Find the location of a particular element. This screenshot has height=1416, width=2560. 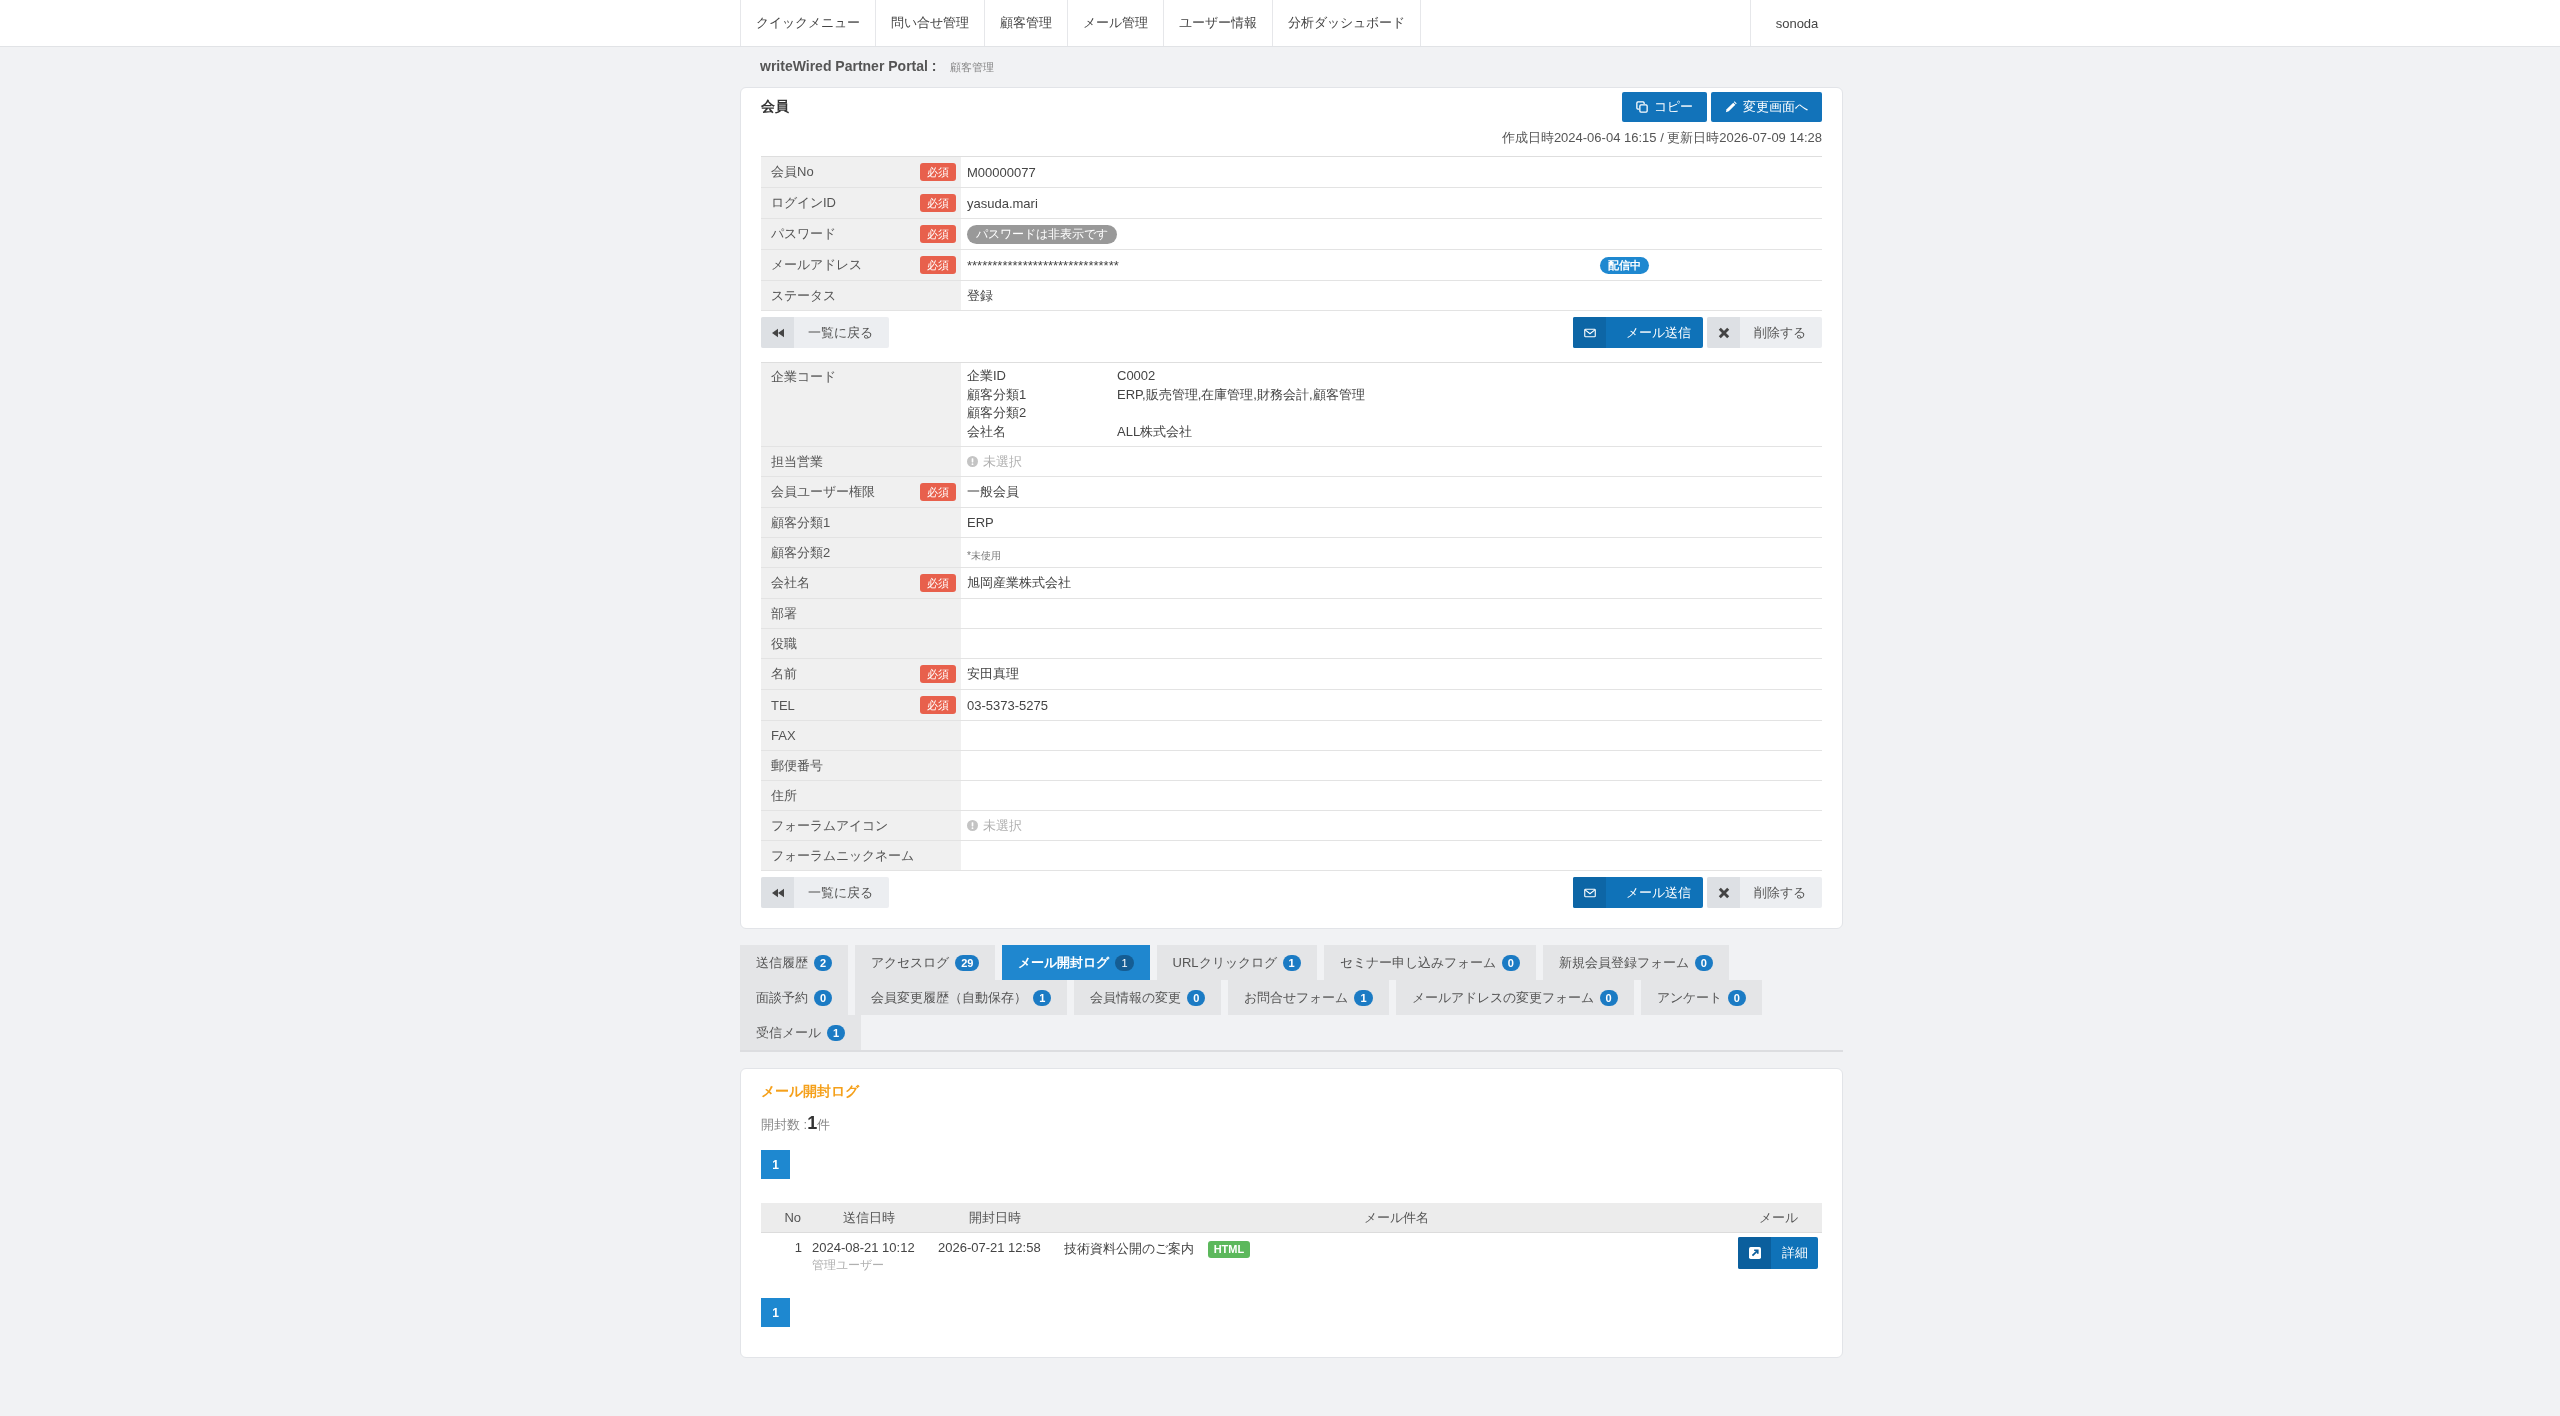

nav-menu-item: メール管理 is located at coordinates (1115, 23).